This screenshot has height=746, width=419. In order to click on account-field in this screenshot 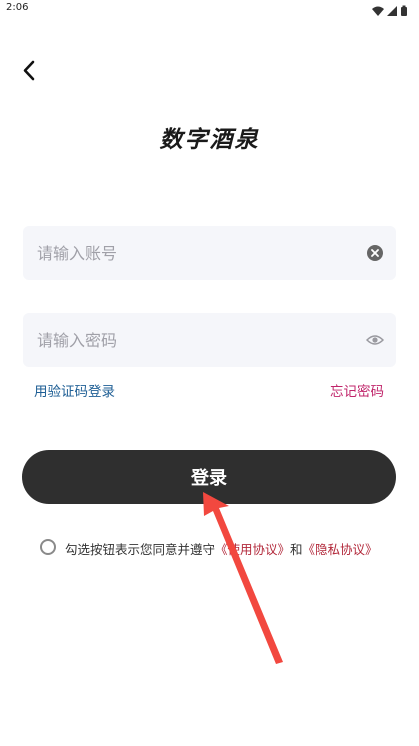, I will do `click(209, 253)`.